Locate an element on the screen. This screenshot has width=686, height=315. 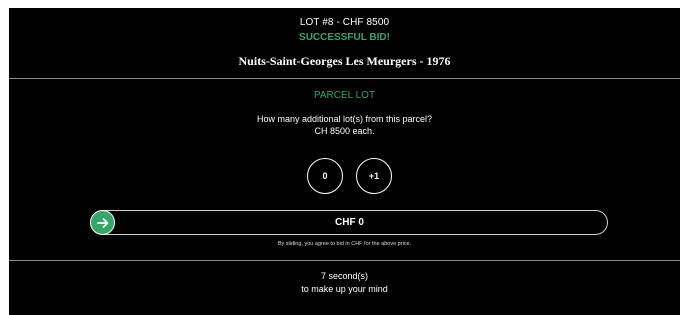
slider-value-label: CHF 0 is located at coordinates (349, 222).